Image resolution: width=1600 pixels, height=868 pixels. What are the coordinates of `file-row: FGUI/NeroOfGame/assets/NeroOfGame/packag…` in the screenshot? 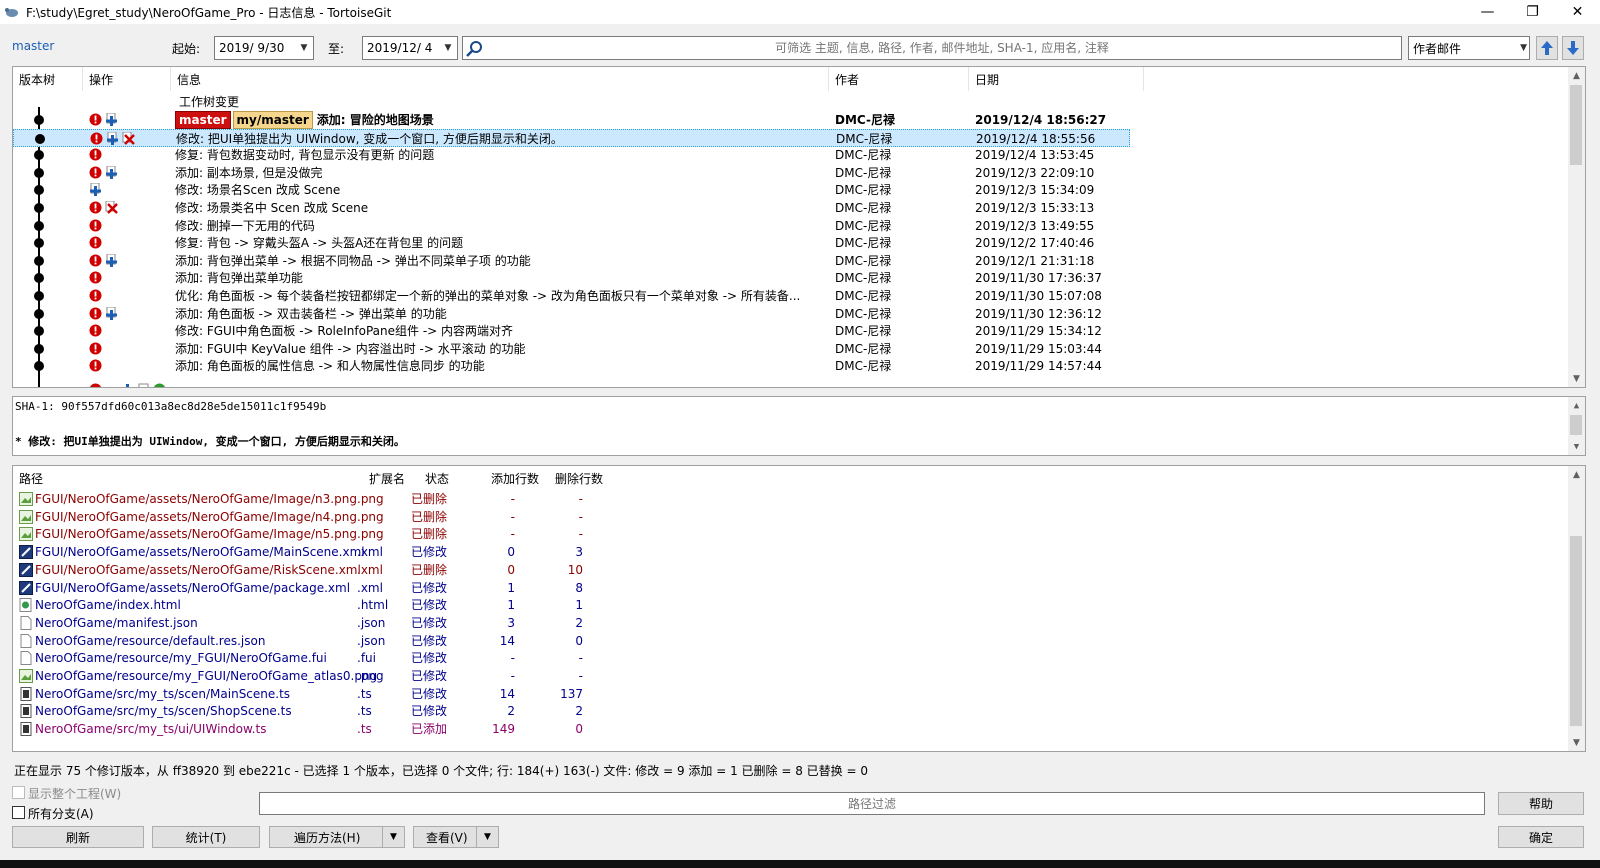 It's located at (313, 588).